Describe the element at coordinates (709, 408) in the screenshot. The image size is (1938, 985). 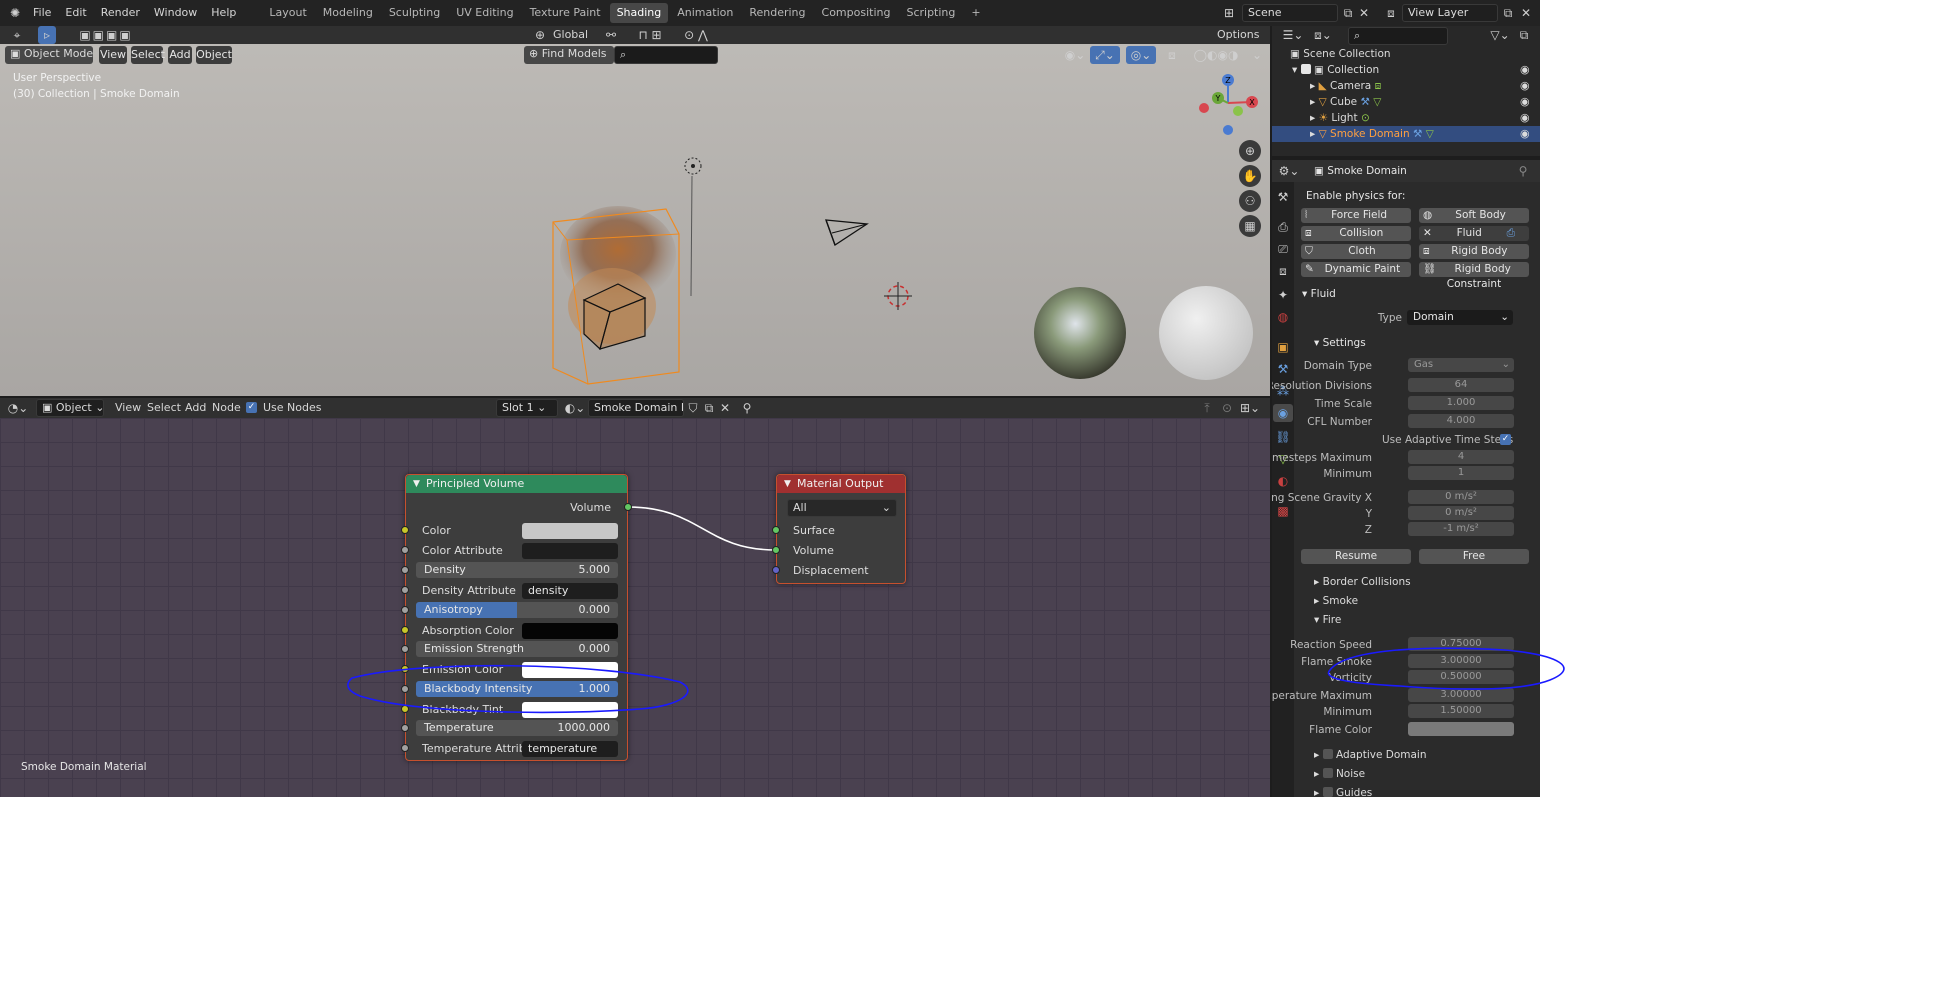
I see `duplicate-material-icon: ⧉` at that location.